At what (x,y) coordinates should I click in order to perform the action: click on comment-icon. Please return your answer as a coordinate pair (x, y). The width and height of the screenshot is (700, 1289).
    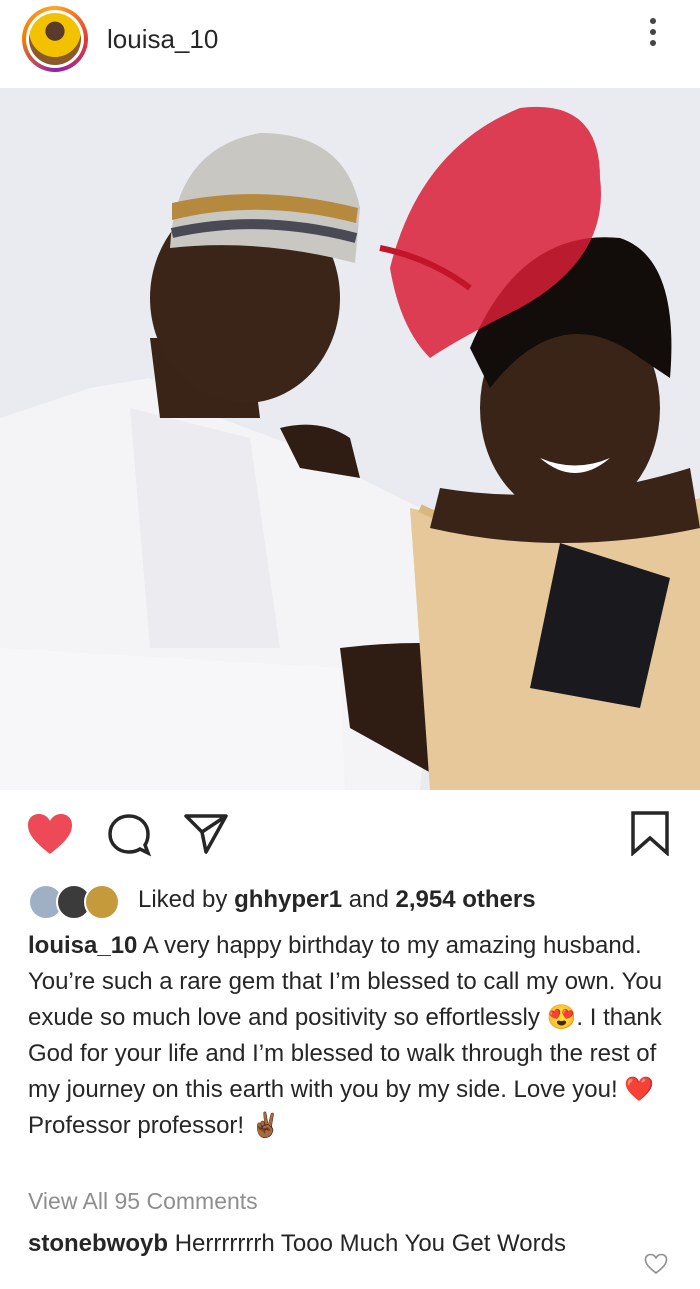
    Looking at the image, I should click on (129, 835).